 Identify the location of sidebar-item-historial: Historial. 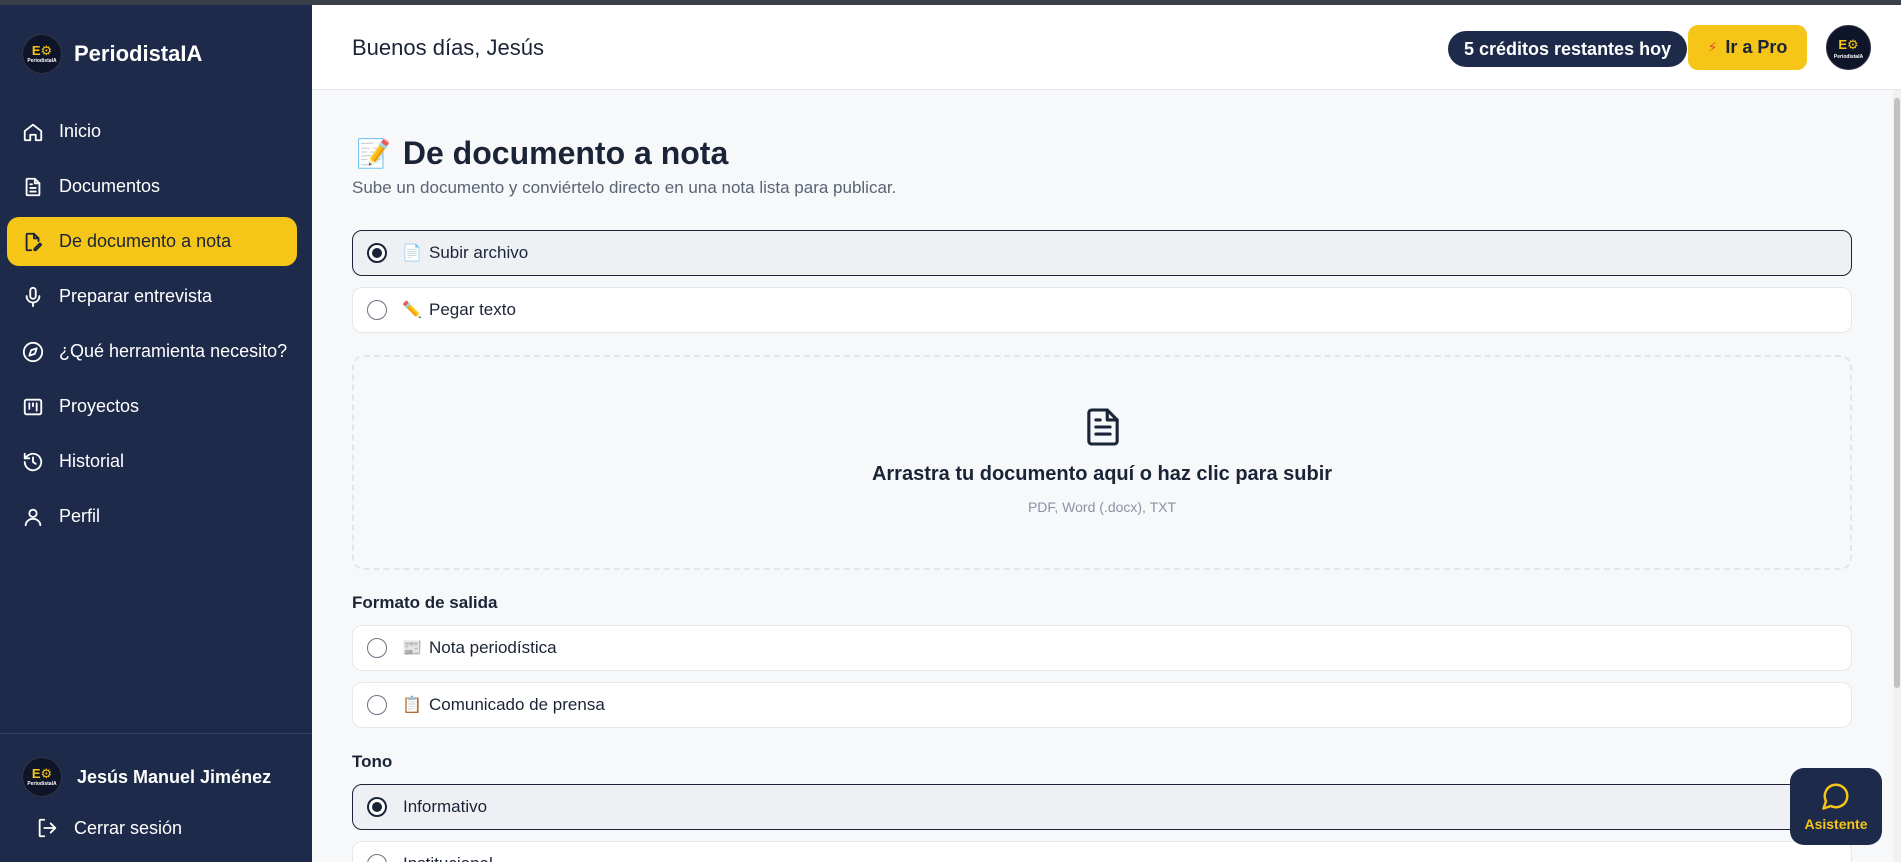
(152, 461).